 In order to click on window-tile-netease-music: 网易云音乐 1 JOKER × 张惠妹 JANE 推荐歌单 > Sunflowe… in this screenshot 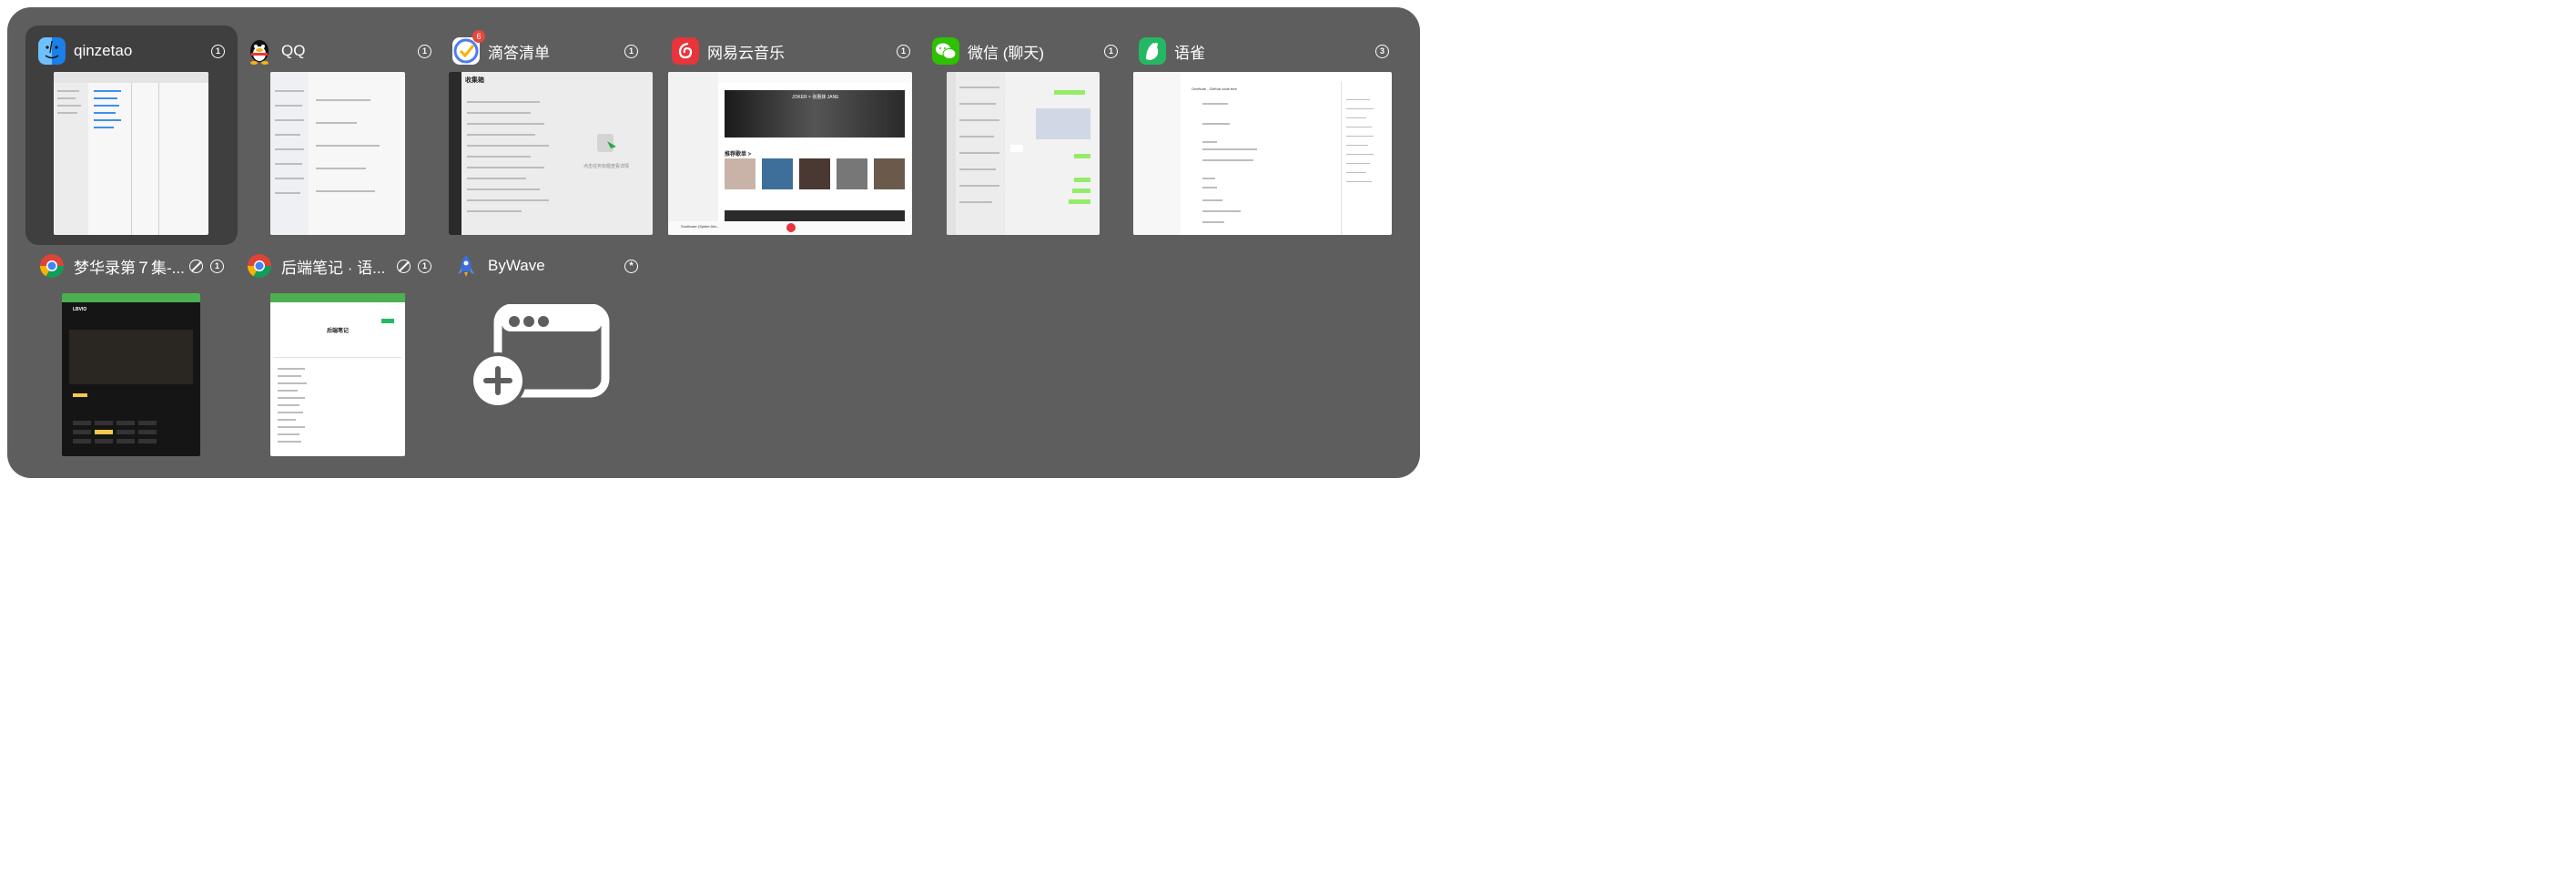, I will do `click(791, 135)`.